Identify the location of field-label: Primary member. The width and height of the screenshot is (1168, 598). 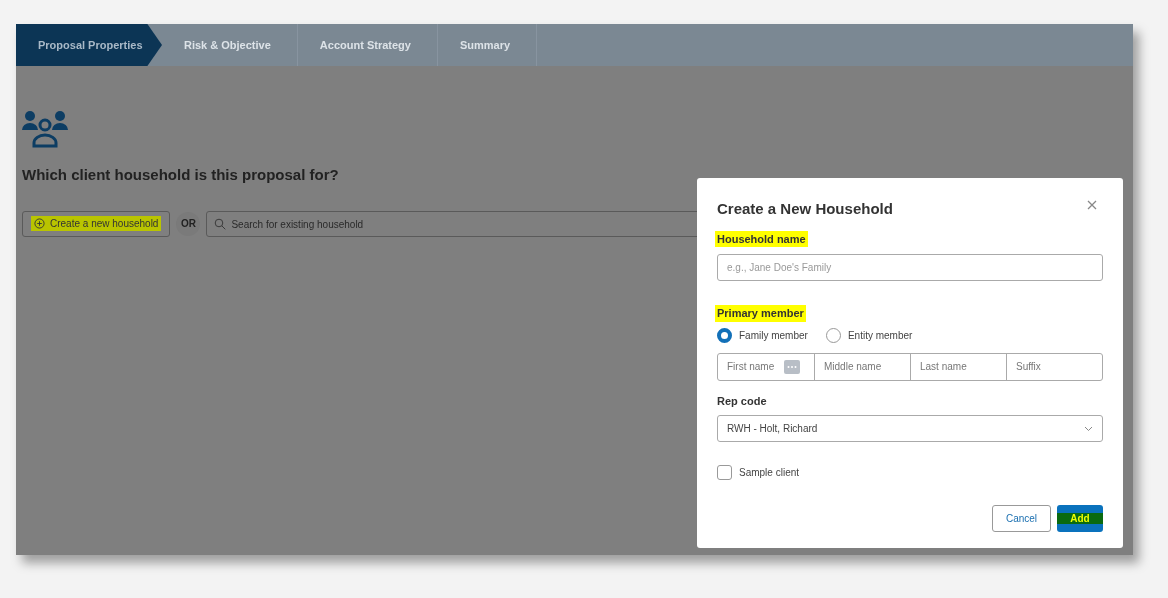
(760, 313).